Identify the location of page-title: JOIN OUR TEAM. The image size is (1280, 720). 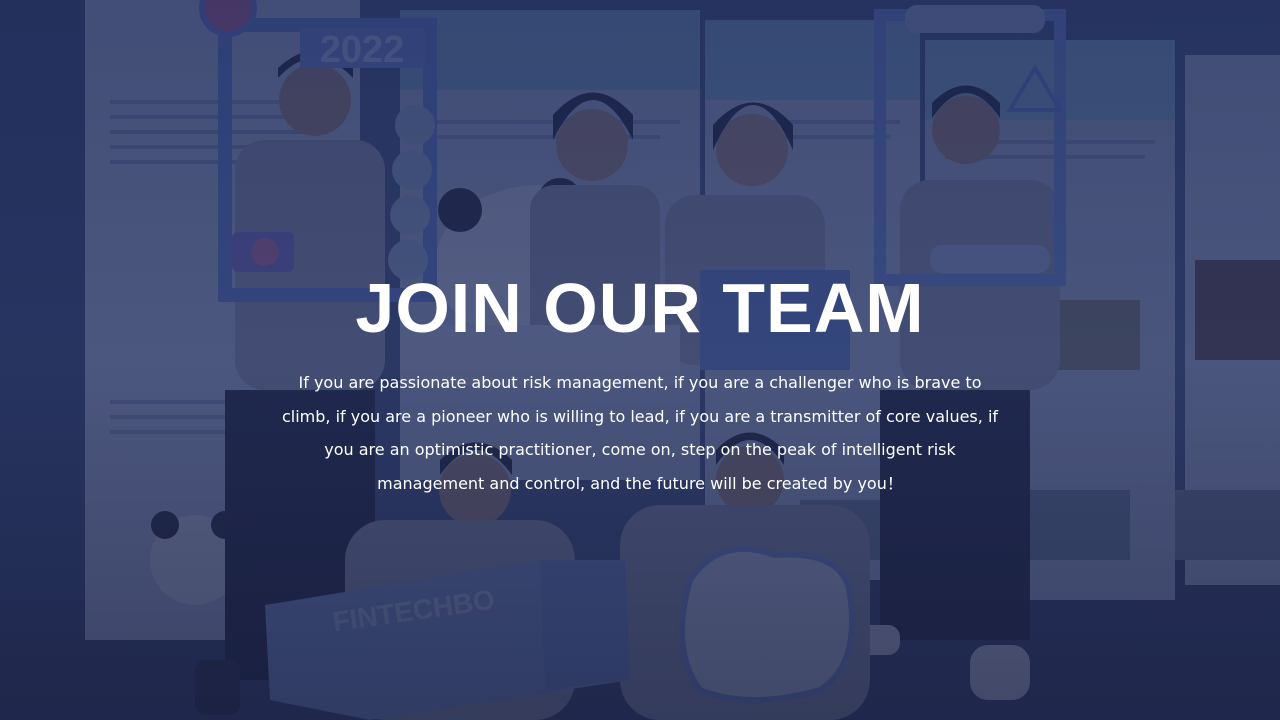
(640, 308).